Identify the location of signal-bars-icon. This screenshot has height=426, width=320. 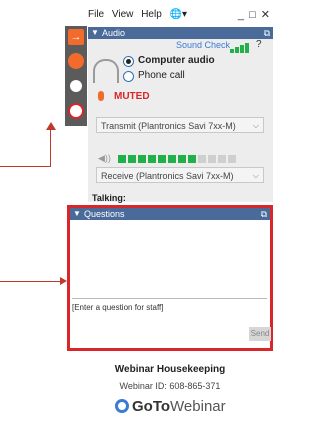
(239, 49).